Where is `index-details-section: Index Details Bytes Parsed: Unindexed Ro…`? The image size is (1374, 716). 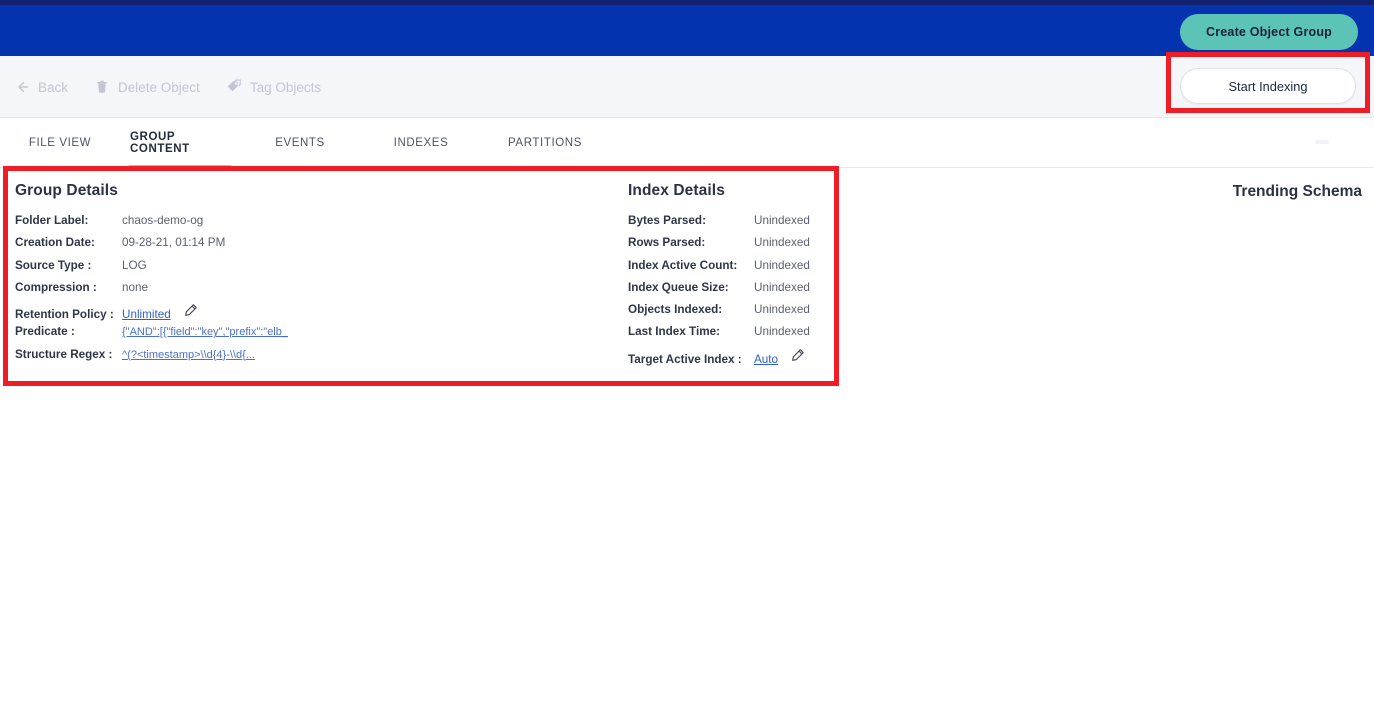 index-details-section: Index Details Bytes Parsed: Unindexed Ro… is located at coordinates (778, 276).